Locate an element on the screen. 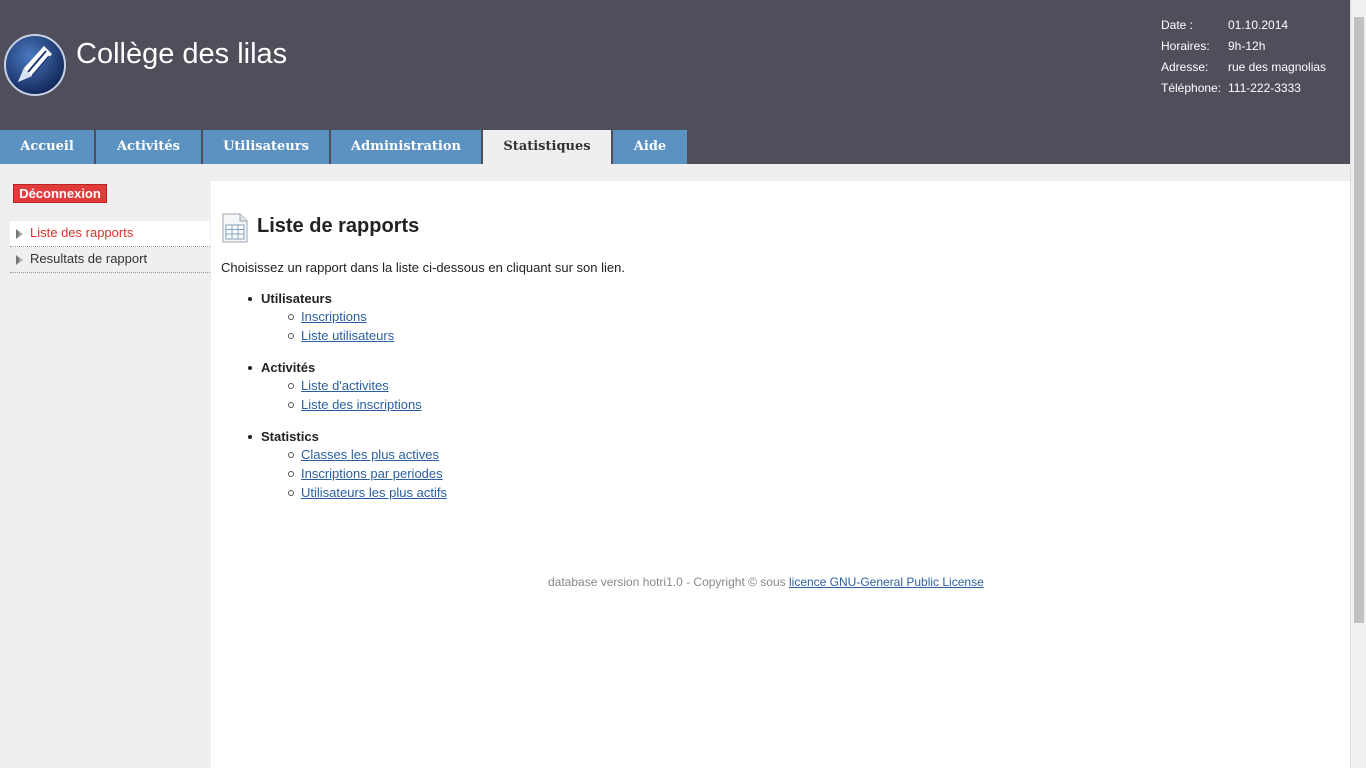 This screenshot has height=768, width=1366. tab-activites: Activités is located at coordinates (148, 147).